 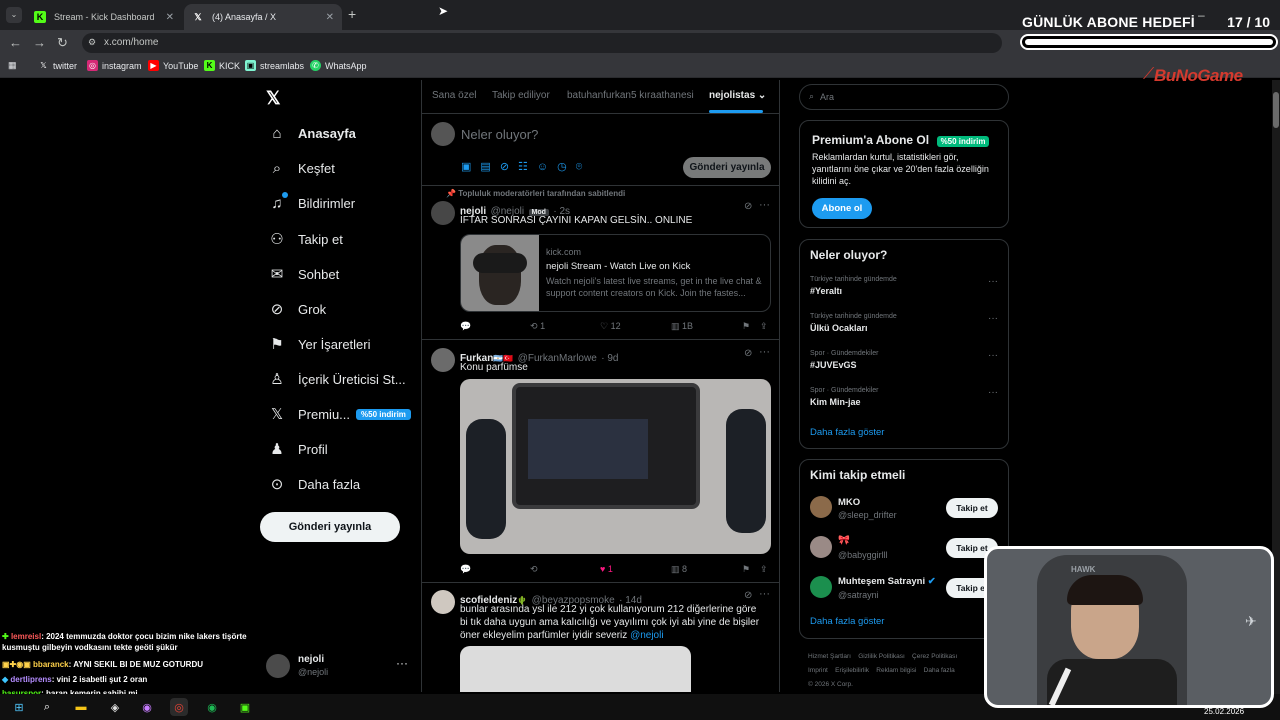 What do you see at coordinates (263, 17) in the screenshot?
I see `tab-x-home: 𝕏 (4) Anasayfa / X ✕` at bounding box center [263, 17].